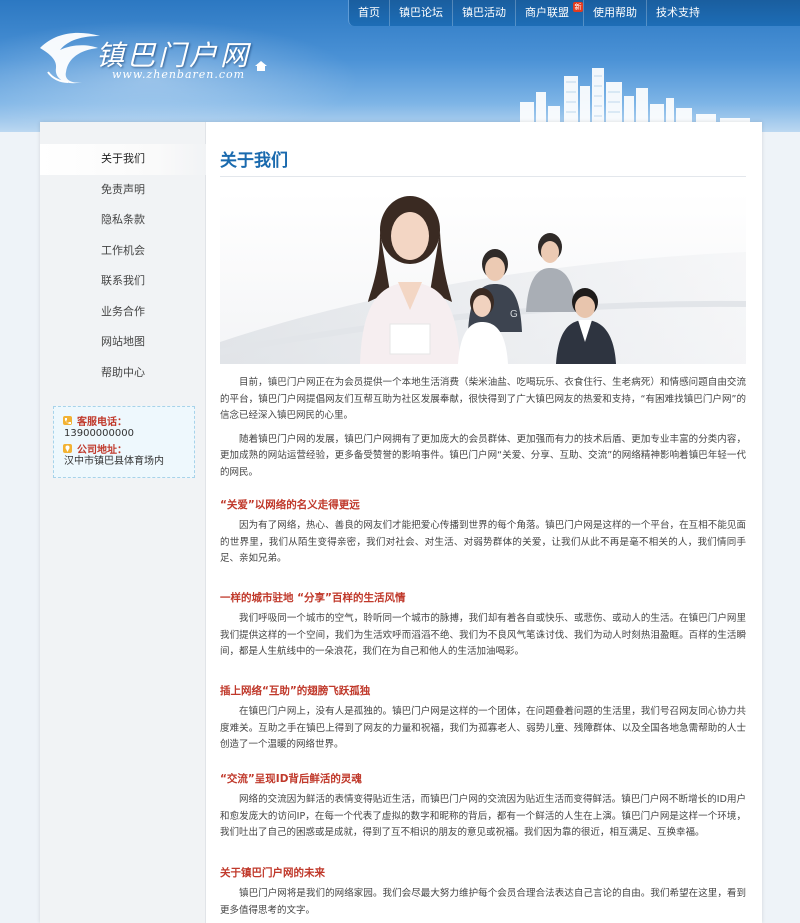 The height and width of the screenshot is (923, 800). What do you see at coordinates (102, 422) in the screenshot?
I see `phone-label: 客服电话：` at bounding box center [102, 422].